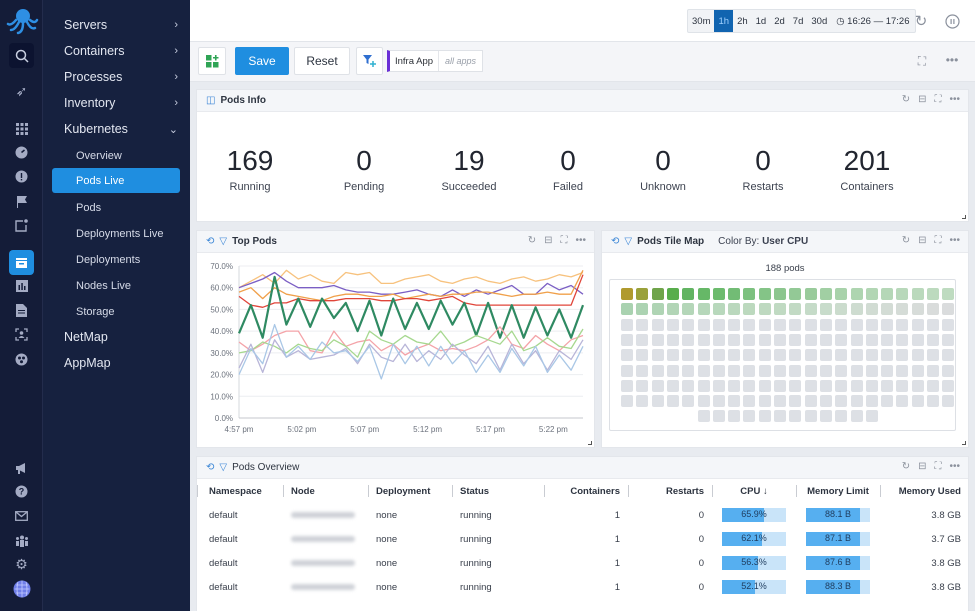  What do you see at coordinates (742, 21) in the screenshot?
I see `time-option-2h: 2h` at bounding box center [742, 21].